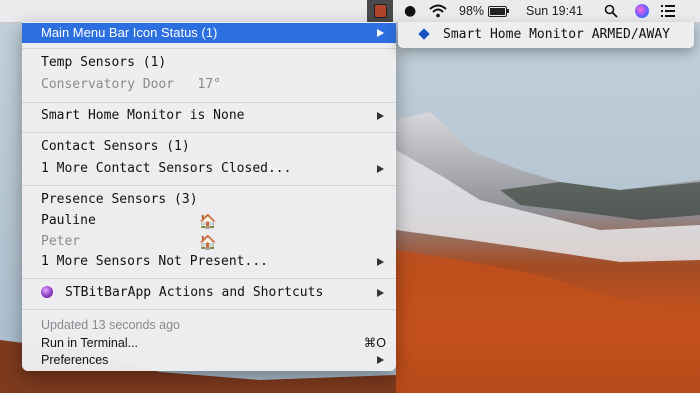 The width and height of the screenshot is (700, 393). What do you see at coordinates (209, 200) in the screenshot?
I see `presence-sensors-header: Presence Sensors (3)` at bounding box center [209, 200].